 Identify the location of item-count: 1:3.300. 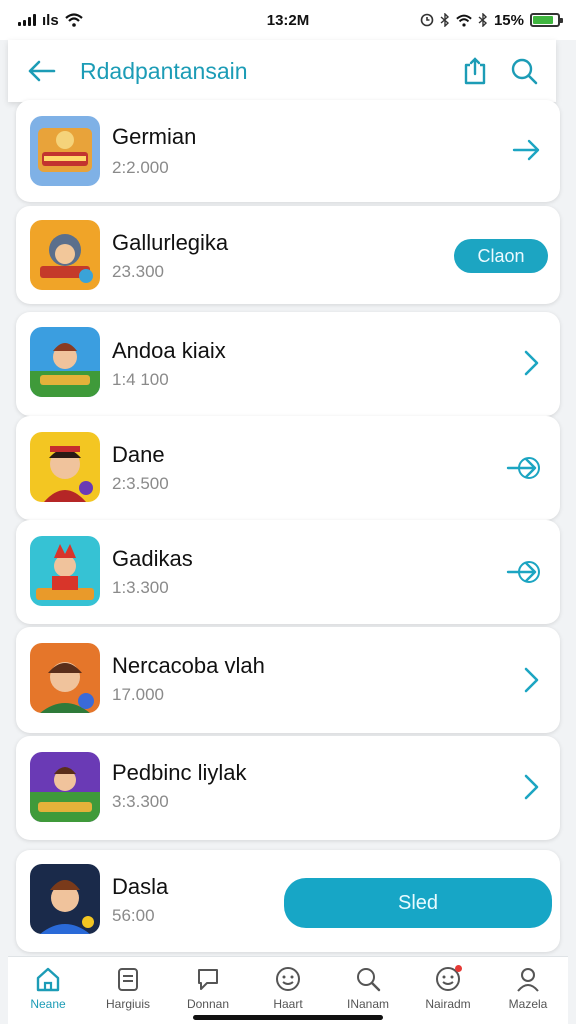
(140, 587).